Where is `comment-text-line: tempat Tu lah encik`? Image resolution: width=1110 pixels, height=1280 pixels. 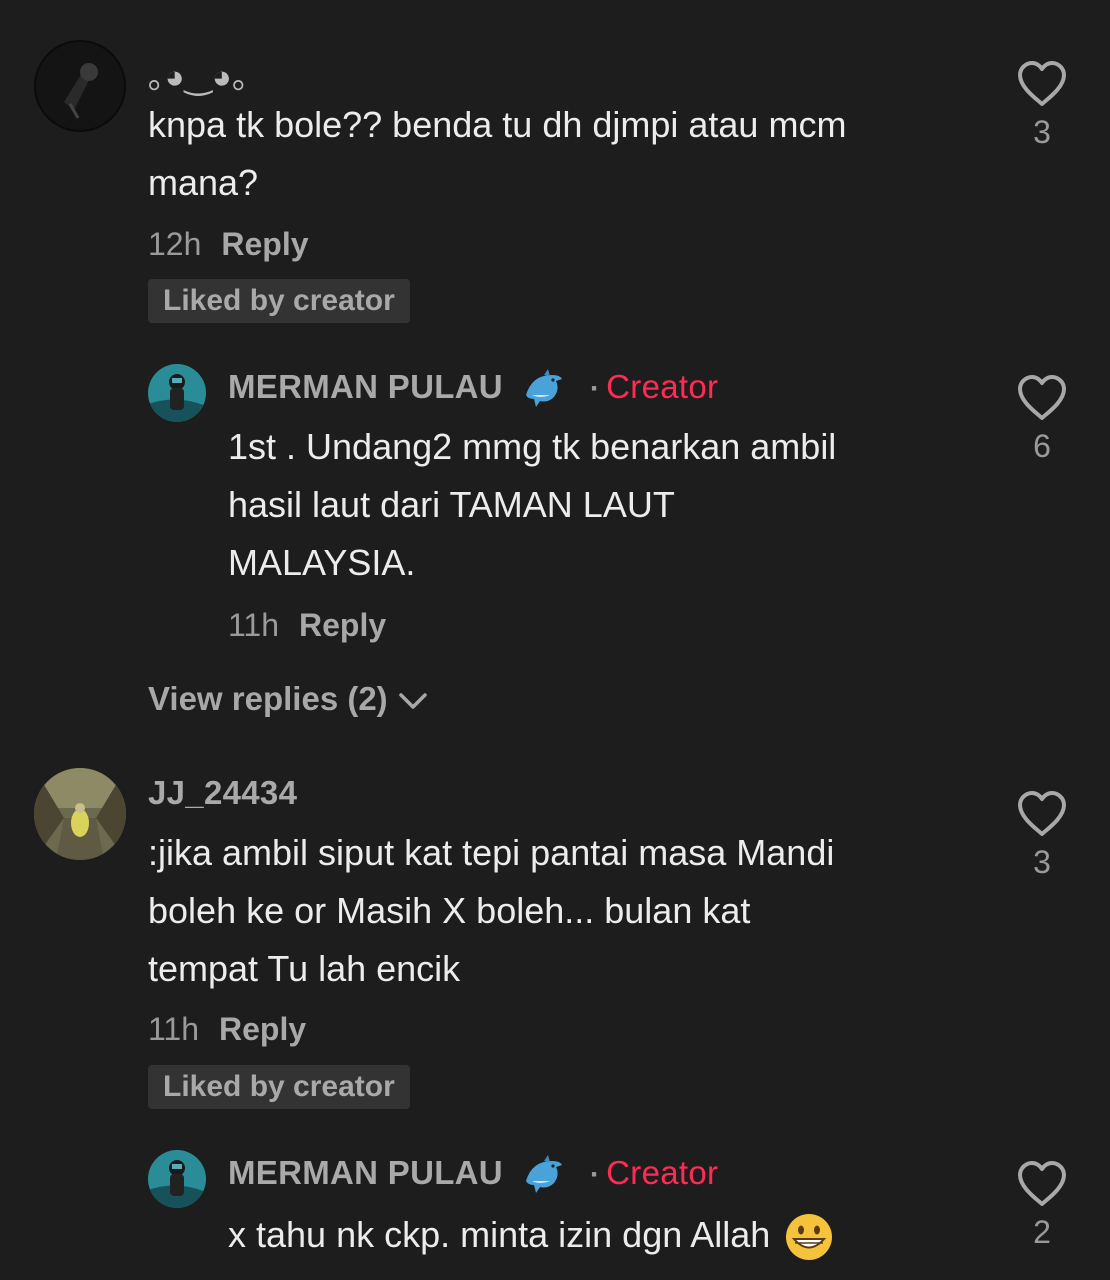
comment-text-line: tempat Tu lah encik is located at coordinates (304, 968).